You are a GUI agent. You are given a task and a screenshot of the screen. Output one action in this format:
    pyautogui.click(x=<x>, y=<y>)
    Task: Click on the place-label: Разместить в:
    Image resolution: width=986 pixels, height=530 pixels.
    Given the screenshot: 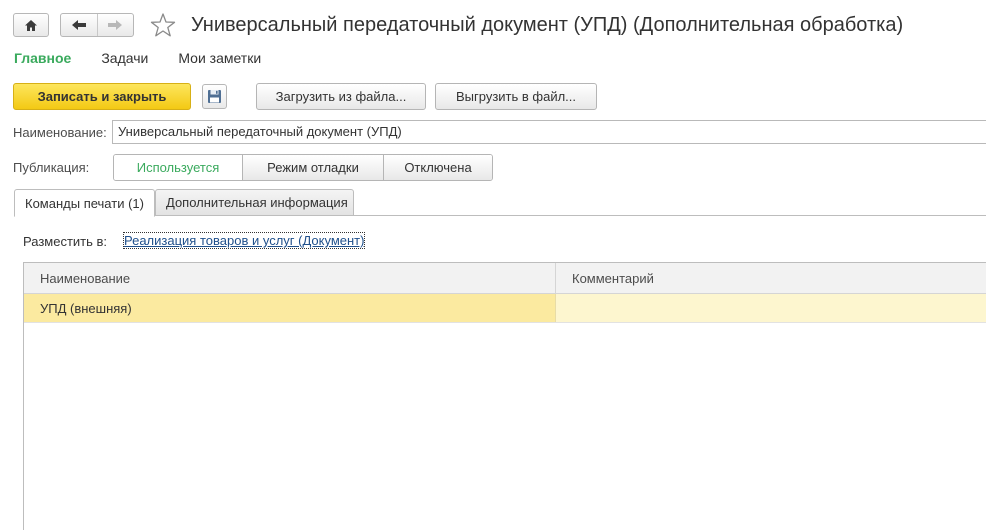 What is the action you would take?
    pyautogui.click(x=65, y=241)
    